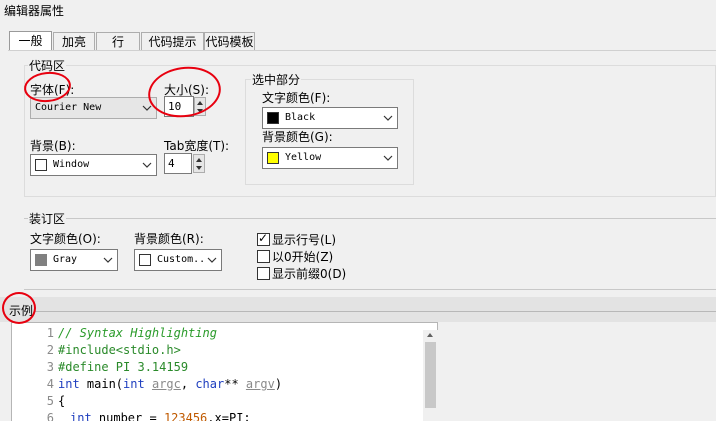  What do you see at coordinates (199, 168) in the screenshot?
I see `spin-down-icon` at bounding box center [199, 168].